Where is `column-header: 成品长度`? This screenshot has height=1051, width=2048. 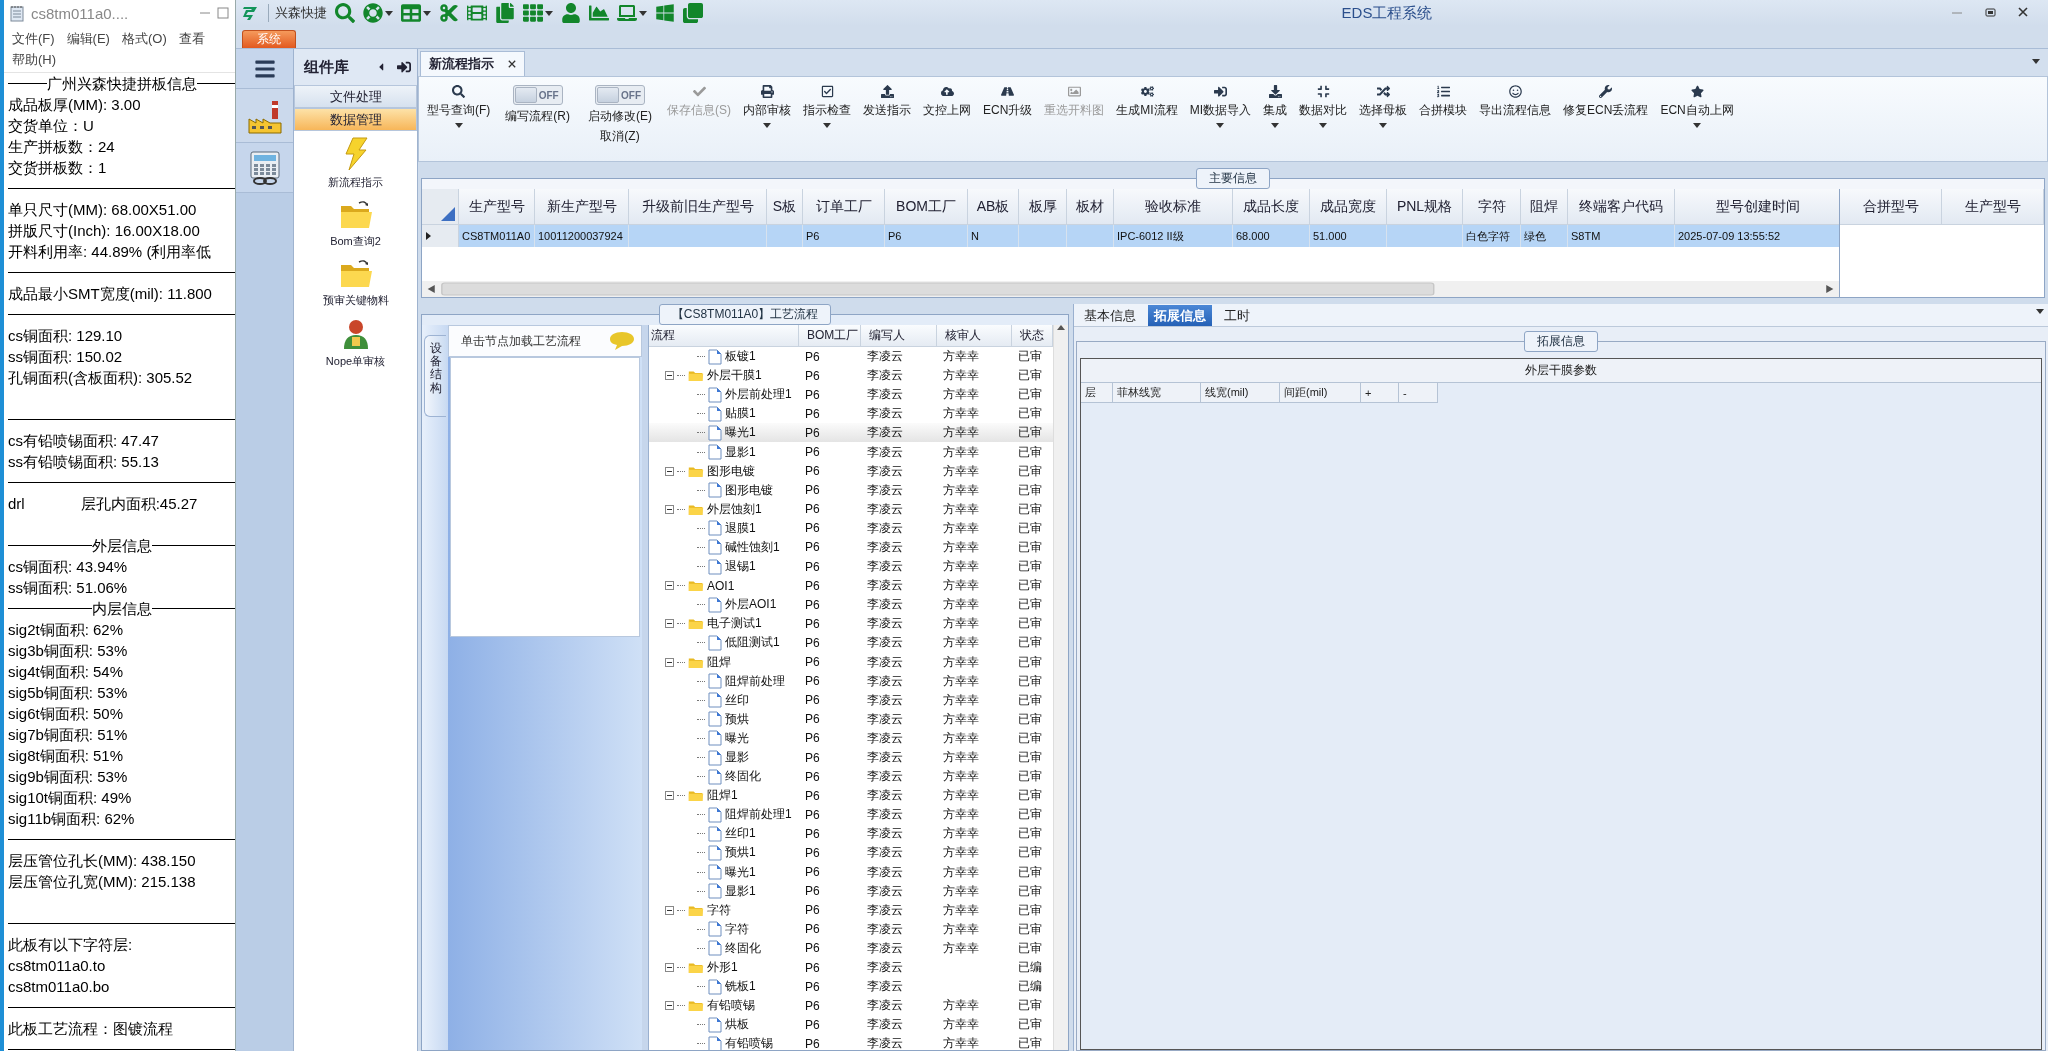
column-header: 成品长度 is located at coordinates (1271, 206).